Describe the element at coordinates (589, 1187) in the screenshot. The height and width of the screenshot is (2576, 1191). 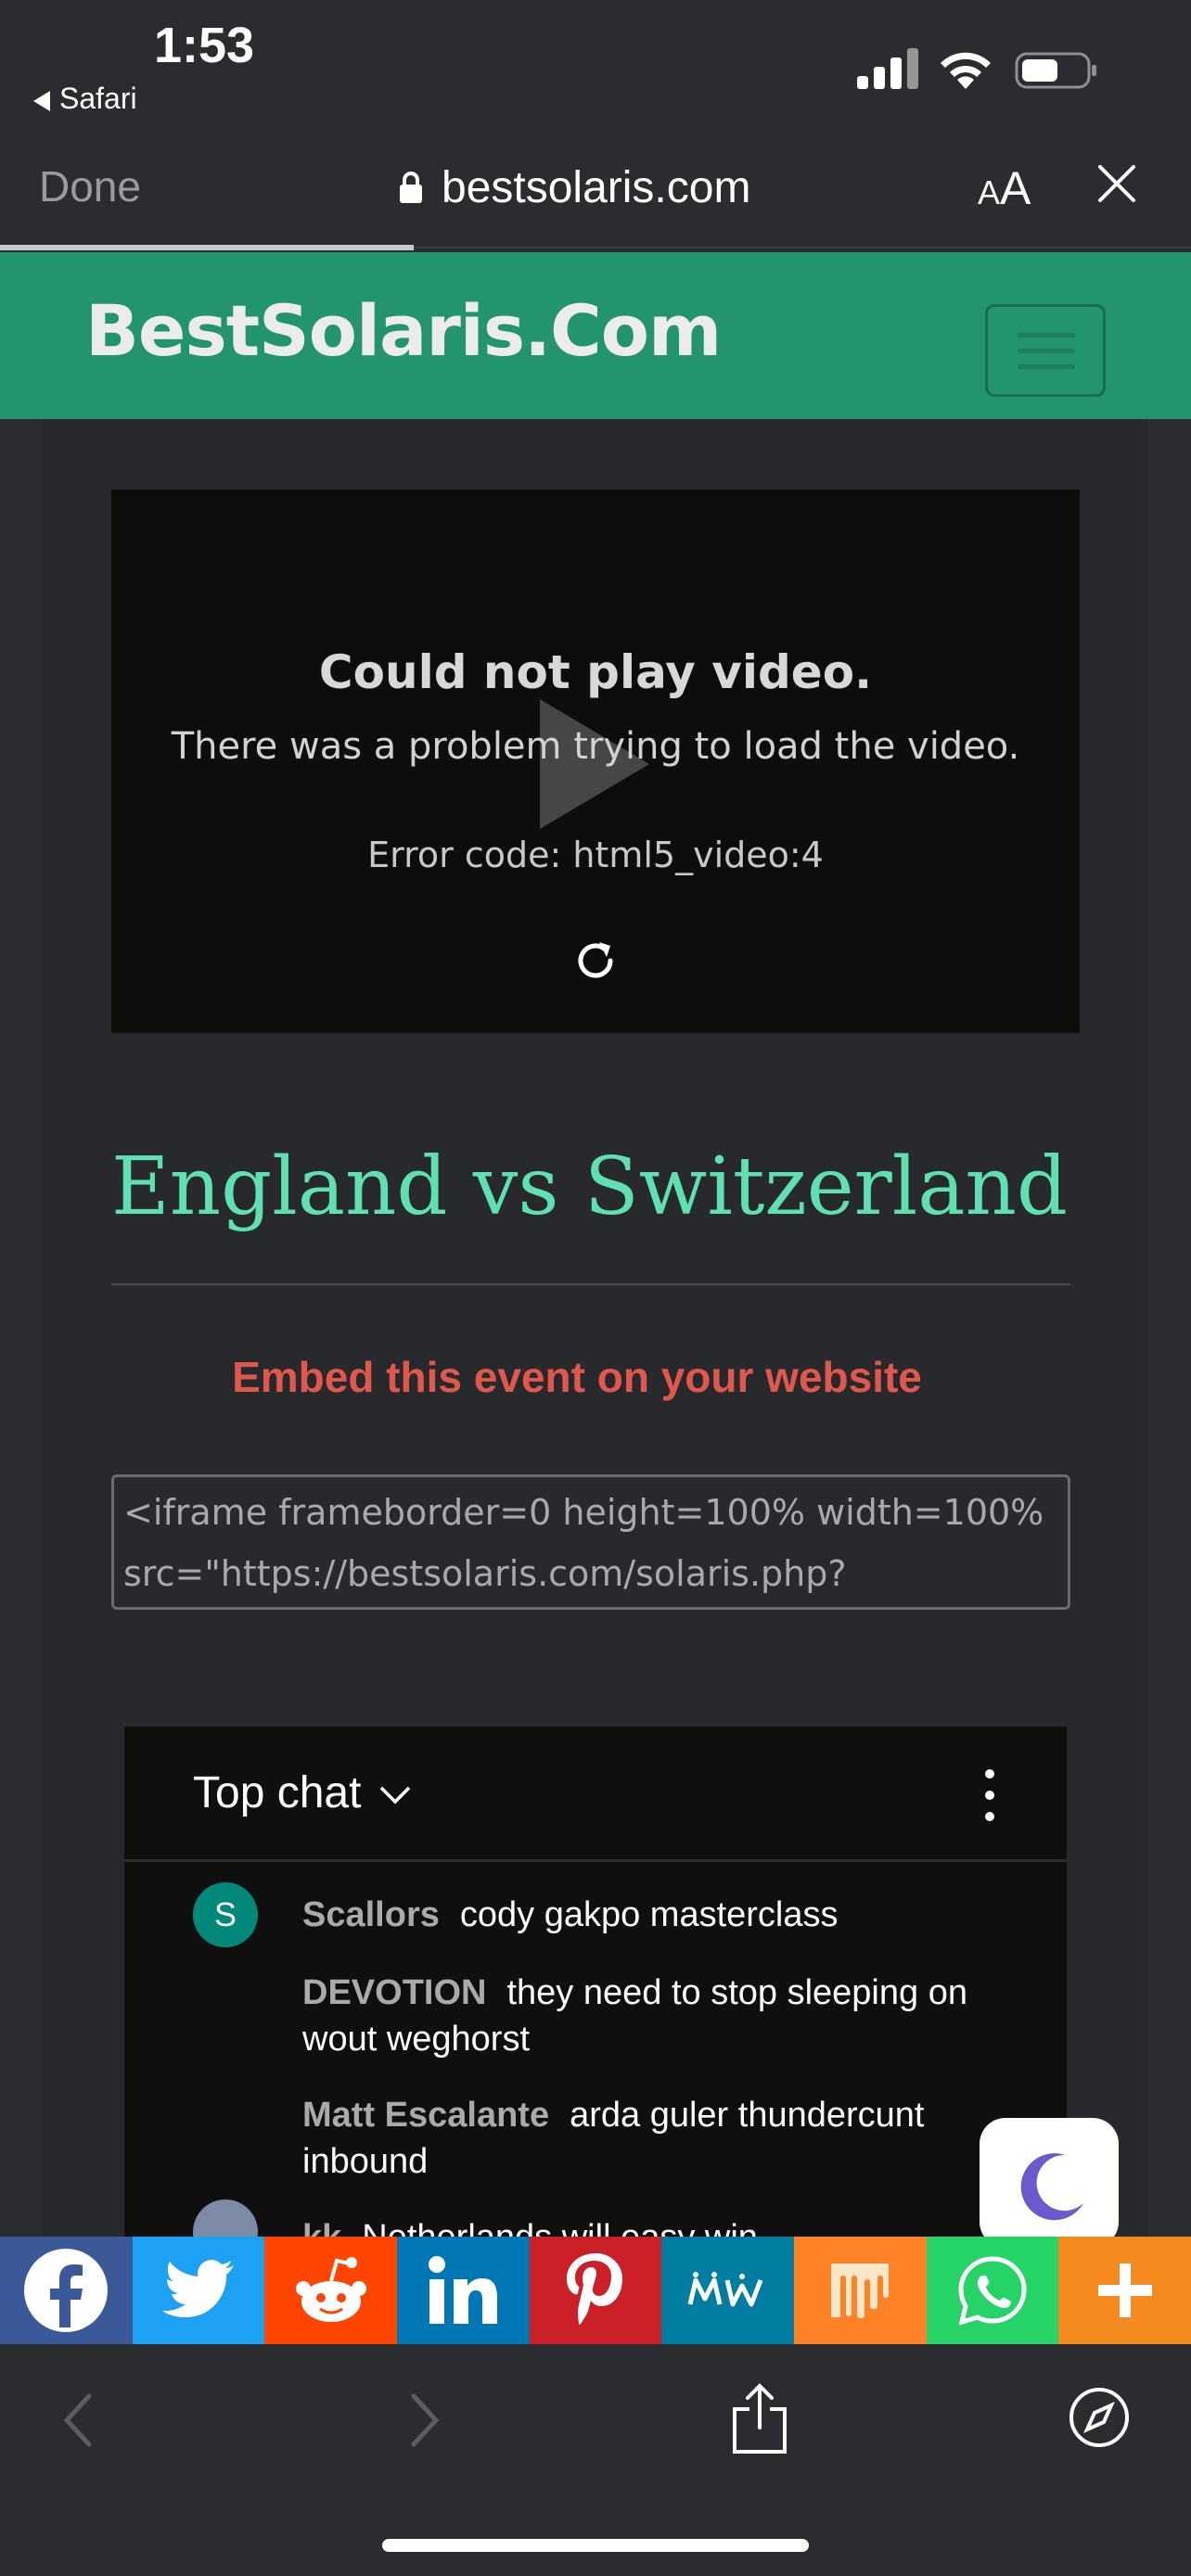
I see `event-title: England vs Switzerland` at that location.